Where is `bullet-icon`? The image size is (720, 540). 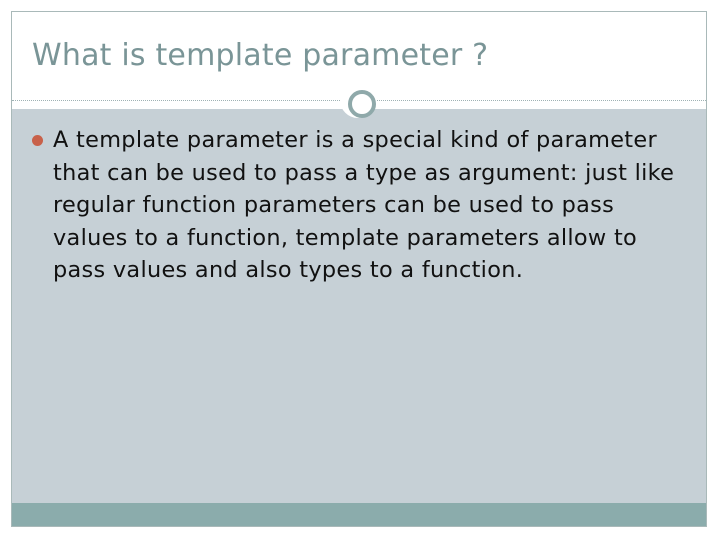 bullet-icon is located at coordinates (37, 140).